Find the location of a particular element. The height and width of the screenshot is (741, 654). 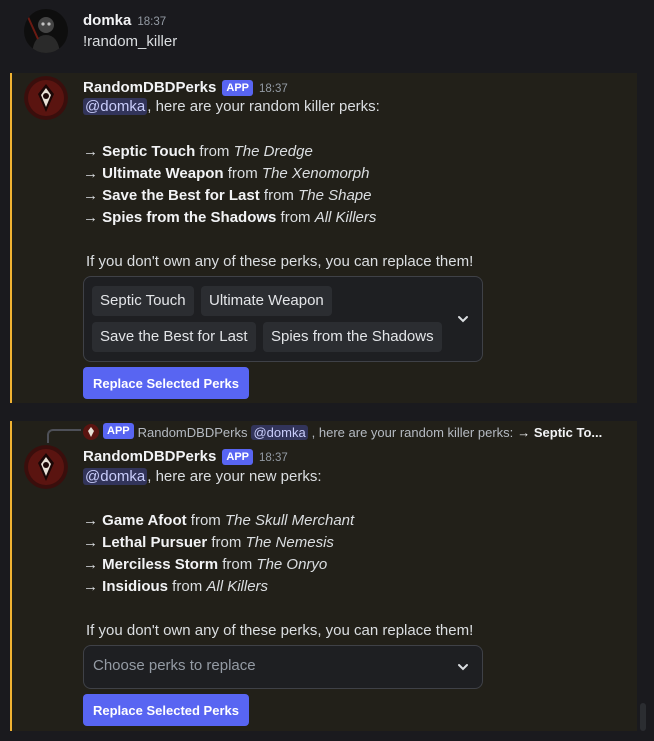

selected-perk-chip: Save the Best for Last is located at coordinates (174, 337).